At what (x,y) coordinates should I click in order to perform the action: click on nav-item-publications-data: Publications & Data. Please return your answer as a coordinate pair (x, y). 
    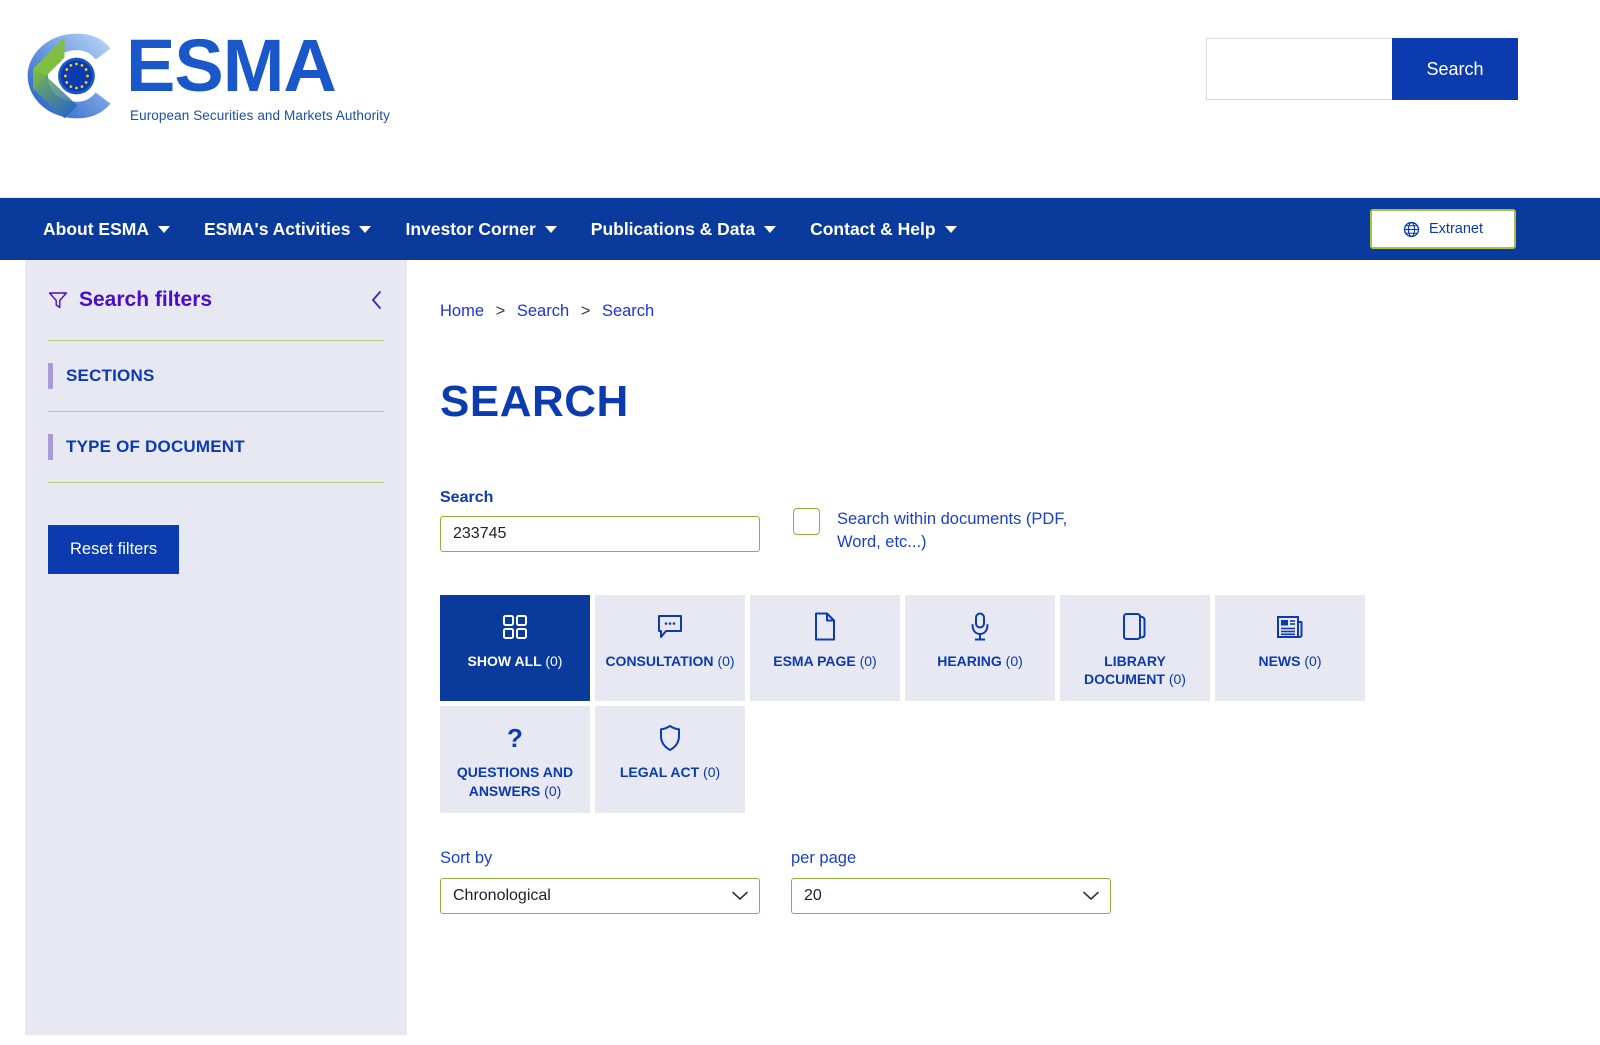
    Looking at the image, I should click on (683, 229).